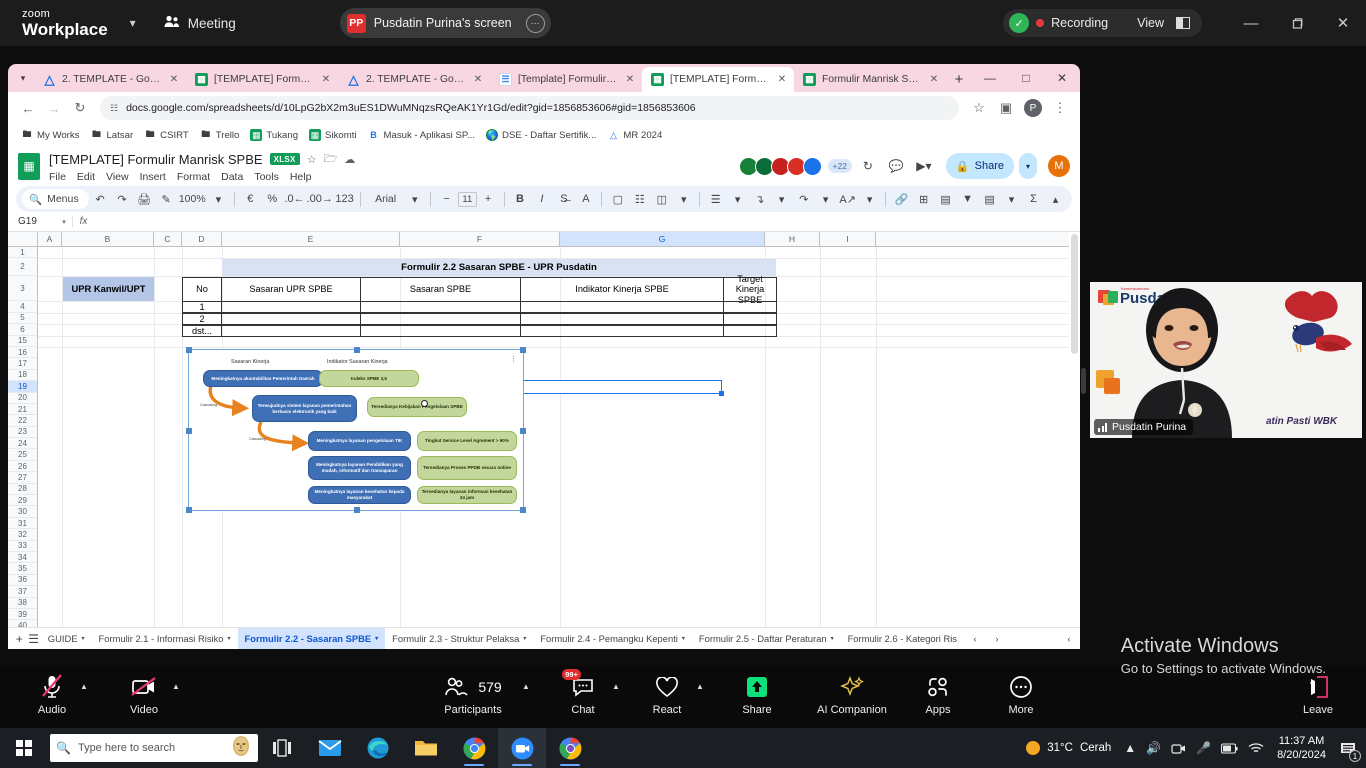  Describe the element at coordinates (959, 79) in the screenshot. I see `new-tab-button: +` at that location.